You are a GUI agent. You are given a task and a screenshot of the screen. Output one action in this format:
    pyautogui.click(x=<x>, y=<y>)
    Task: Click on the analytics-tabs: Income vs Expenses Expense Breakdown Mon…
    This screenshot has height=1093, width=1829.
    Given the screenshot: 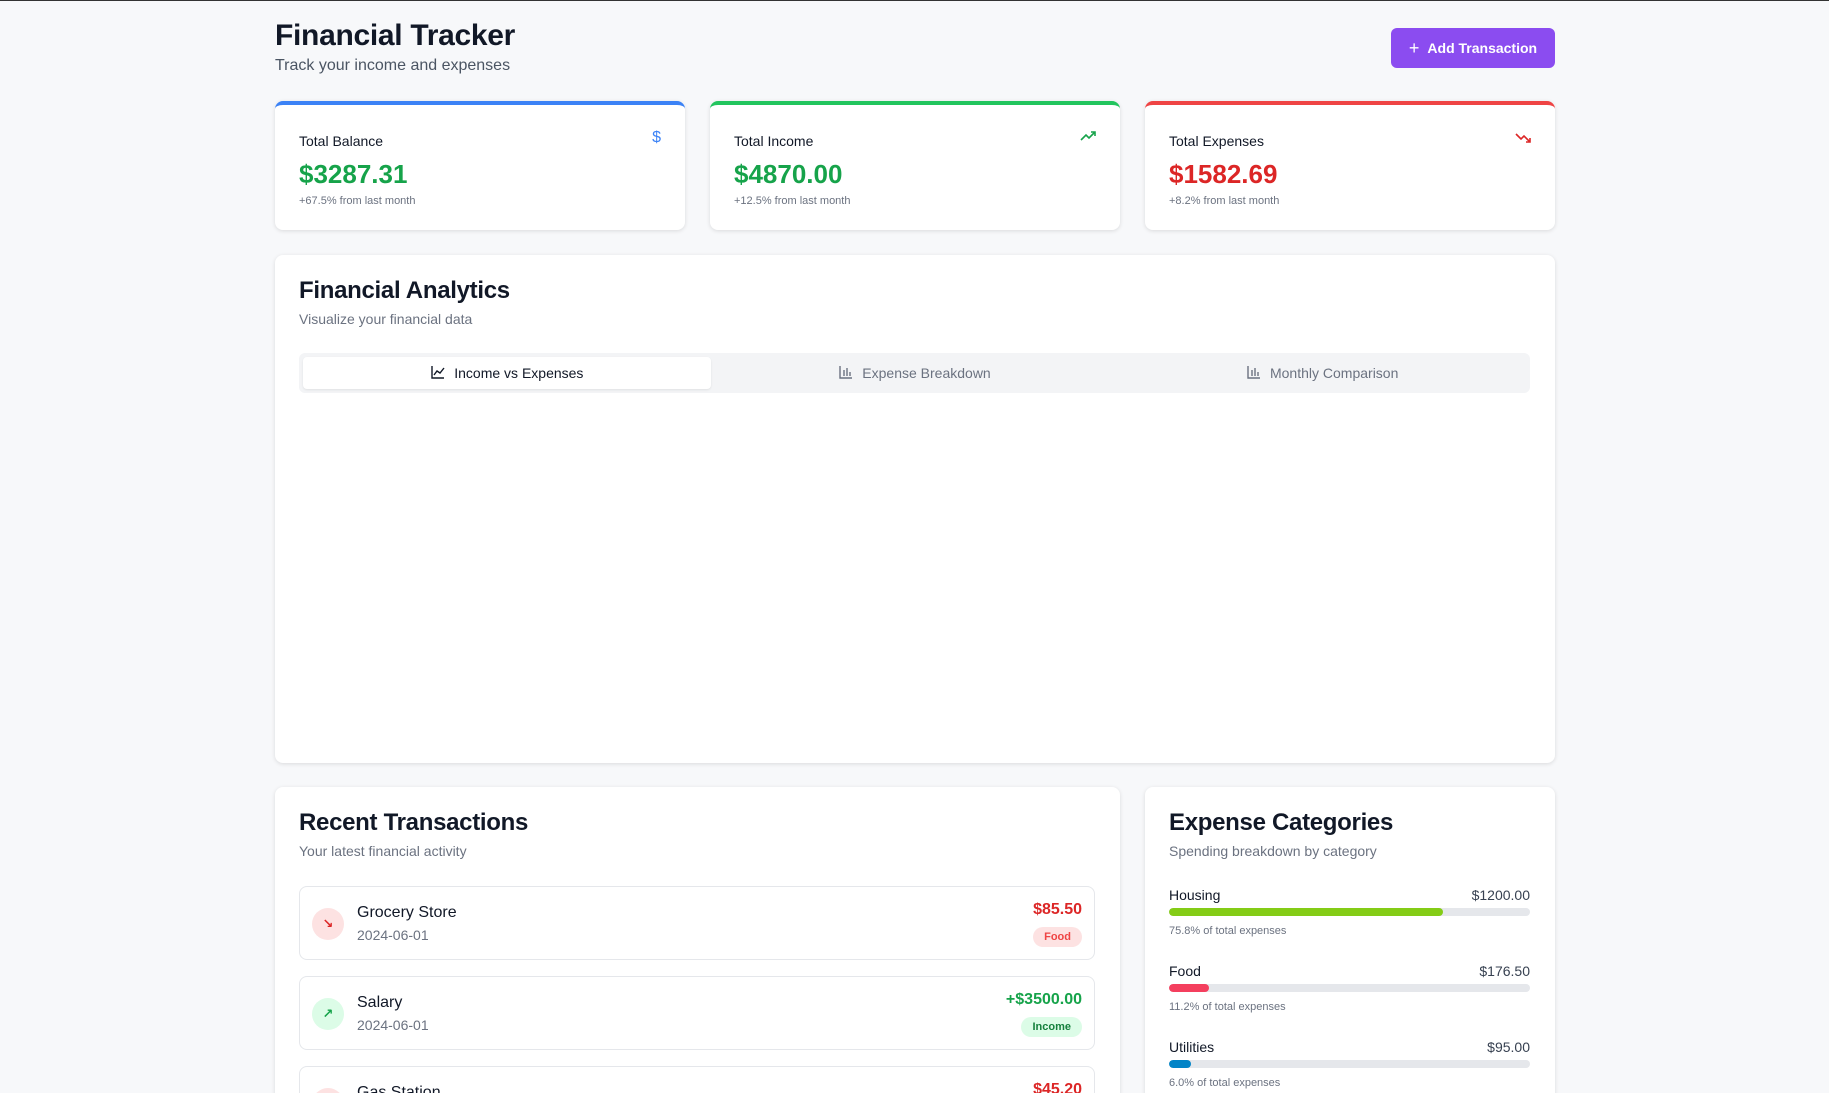 What is the action you would take?
    pyautogui.click(x=914, y=373)
    